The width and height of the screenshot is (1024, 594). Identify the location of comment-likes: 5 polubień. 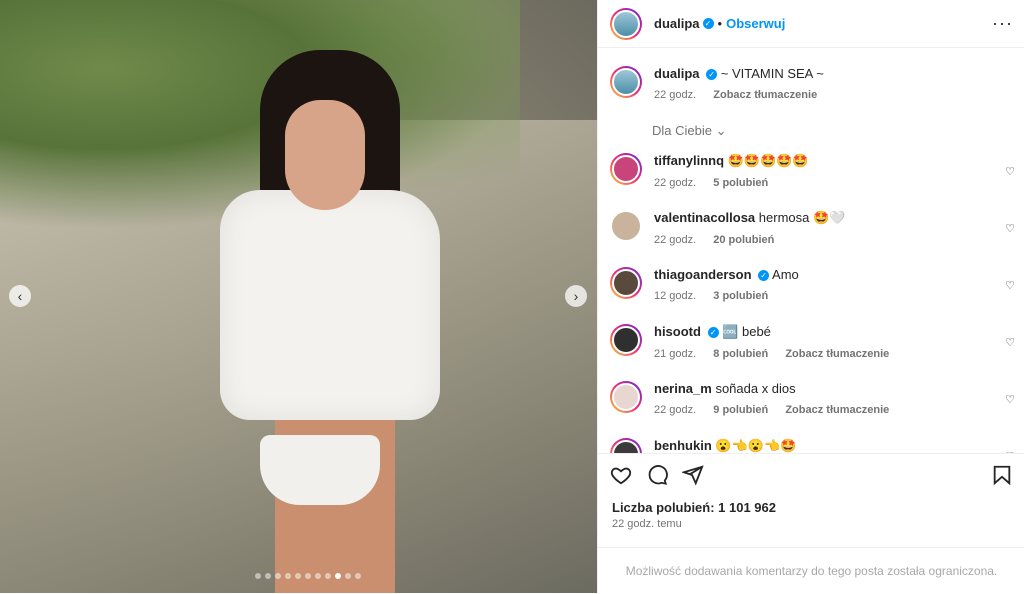
(740, 183).